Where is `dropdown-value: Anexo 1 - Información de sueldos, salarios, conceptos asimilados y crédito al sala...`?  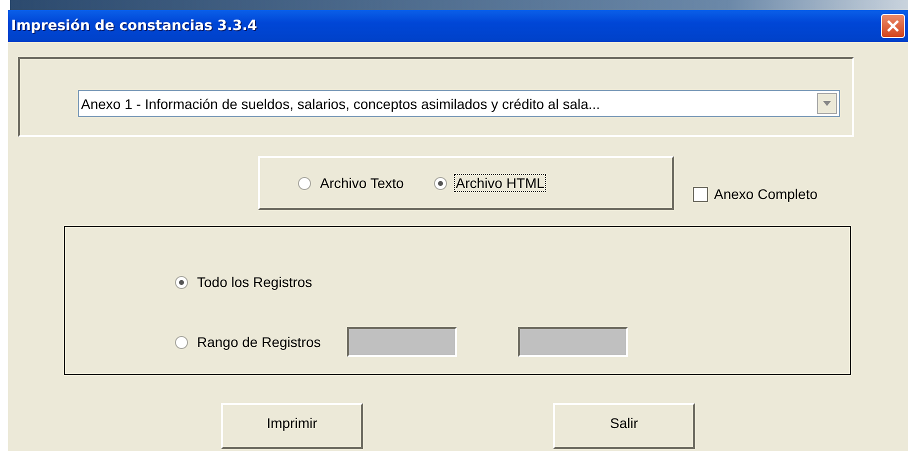 dropdown-value: Anexo 1 - Información de sueldos, salarios, conceptos asimilados y crédito al sala... is located at coordinates (341, 104).